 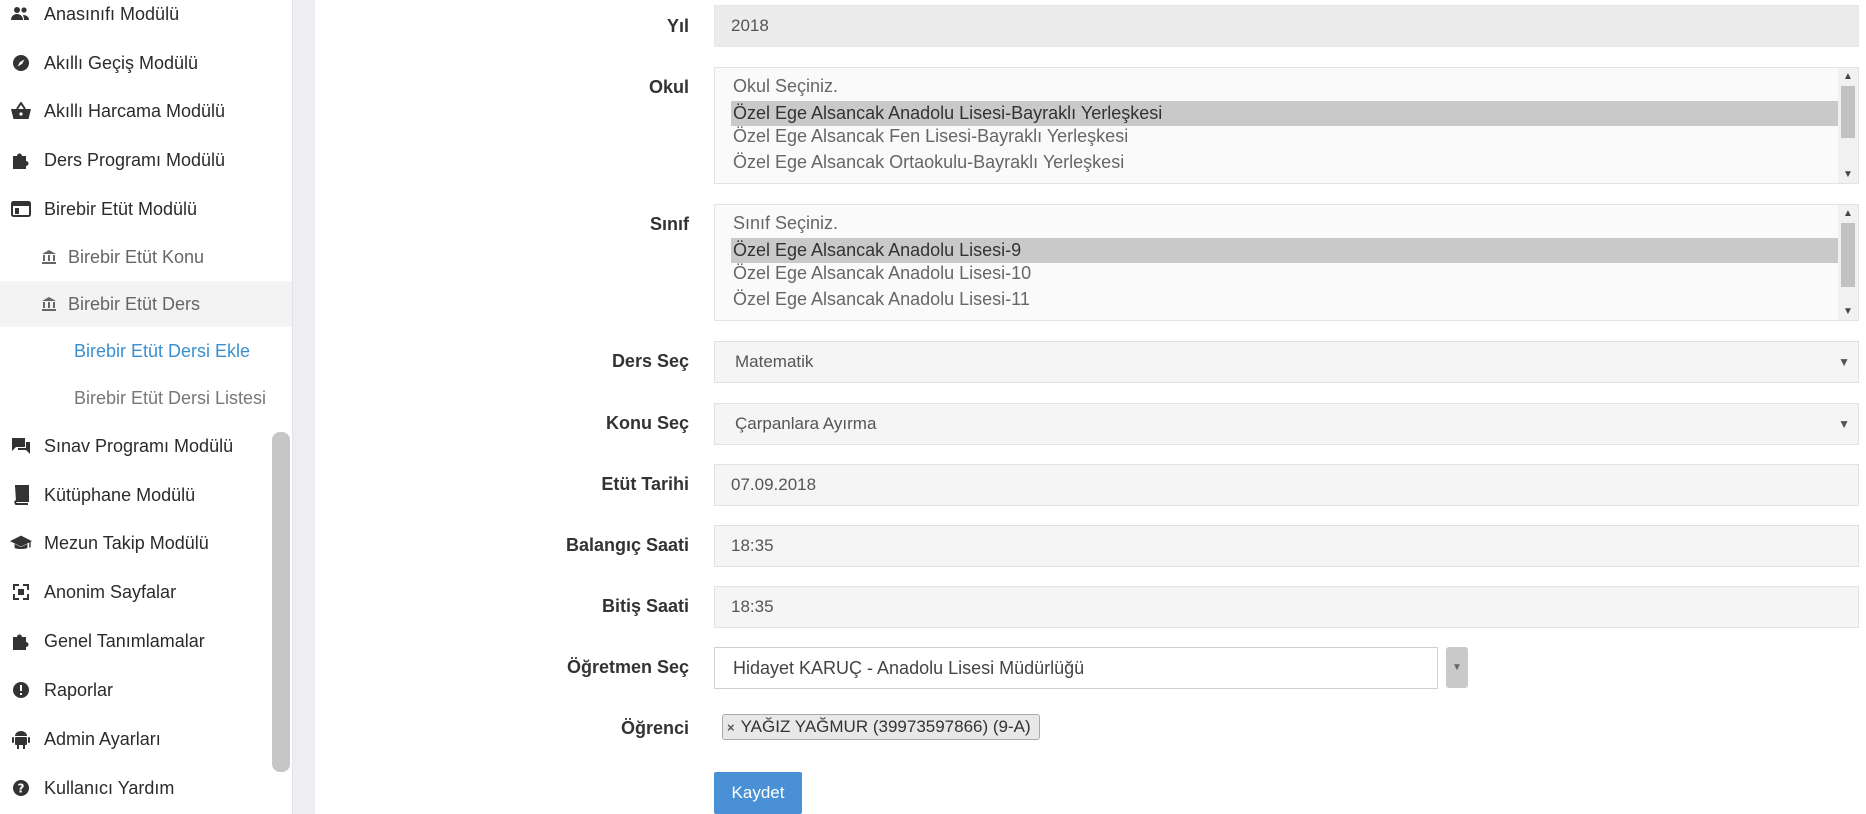 What do you see at coordinates (79, 689) in the screenshot?
I see `sidebar-item-label: Raporlar` at bounding box center [79, 689].